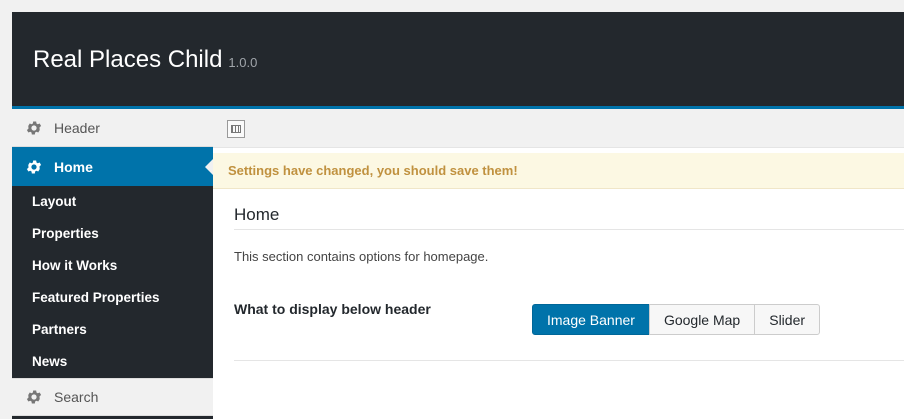  Describe the element at coordinates (112, 397) in the screenshot. I see `sidebar-section-search: Search` at that location.